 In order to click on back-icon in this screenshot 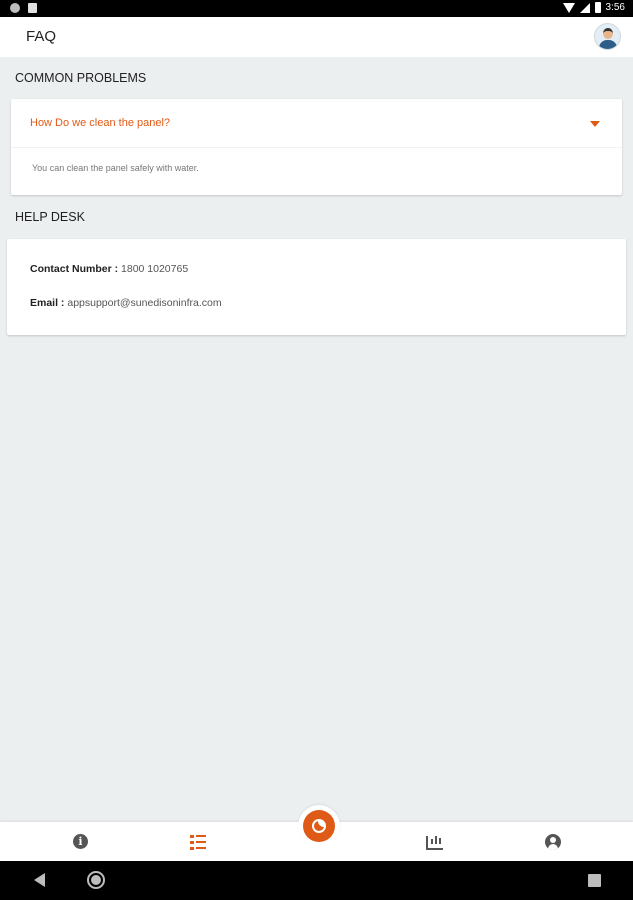, I will do `click(39, 880)`.